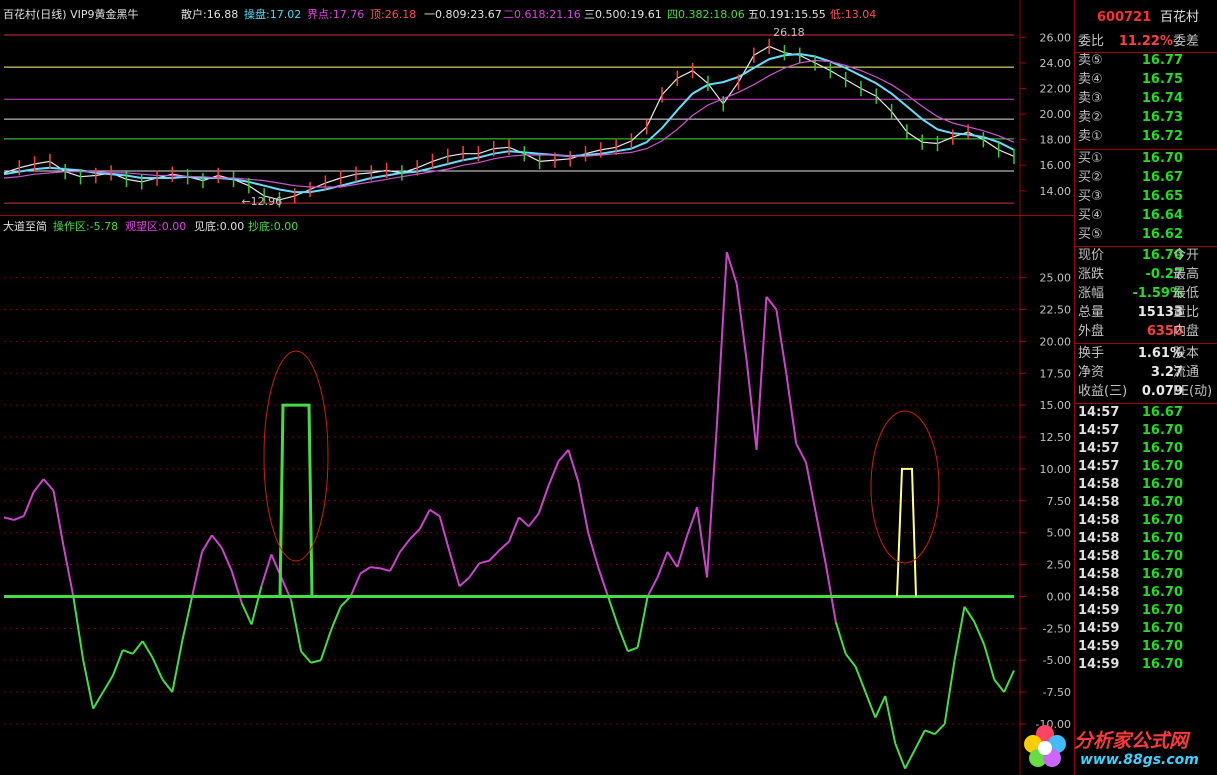 This screenshot has height=775, width=1217. What do you see at coordinates (1124, 17) in the screenshot?
I see `stock-code: 600721` at bounding box center [1124, 17].